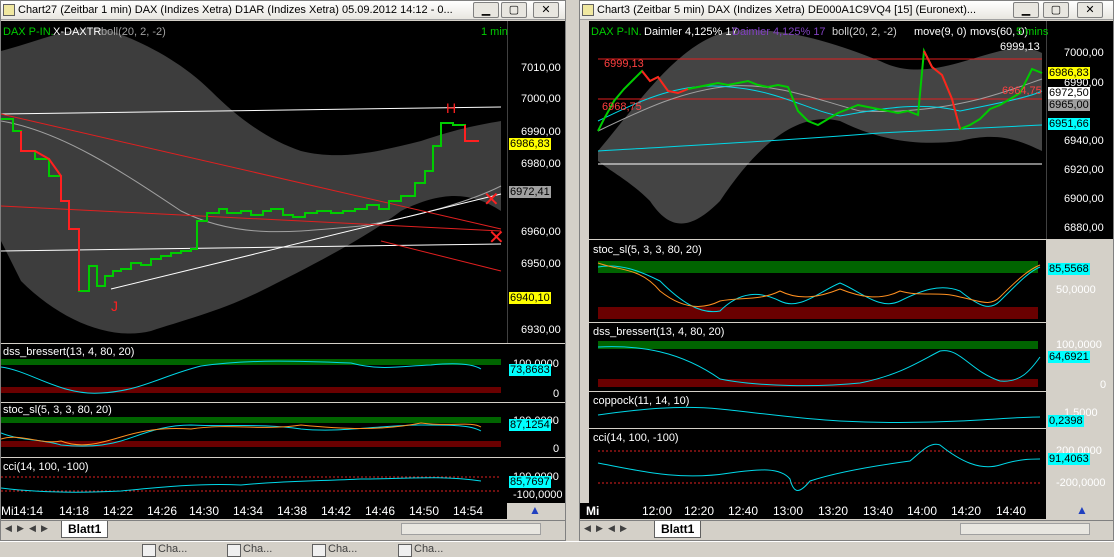  What do you see at coordinates (496, 238) in the screenshot?
I see `x-mark-2: ✕` at bounding box center [496, 238].